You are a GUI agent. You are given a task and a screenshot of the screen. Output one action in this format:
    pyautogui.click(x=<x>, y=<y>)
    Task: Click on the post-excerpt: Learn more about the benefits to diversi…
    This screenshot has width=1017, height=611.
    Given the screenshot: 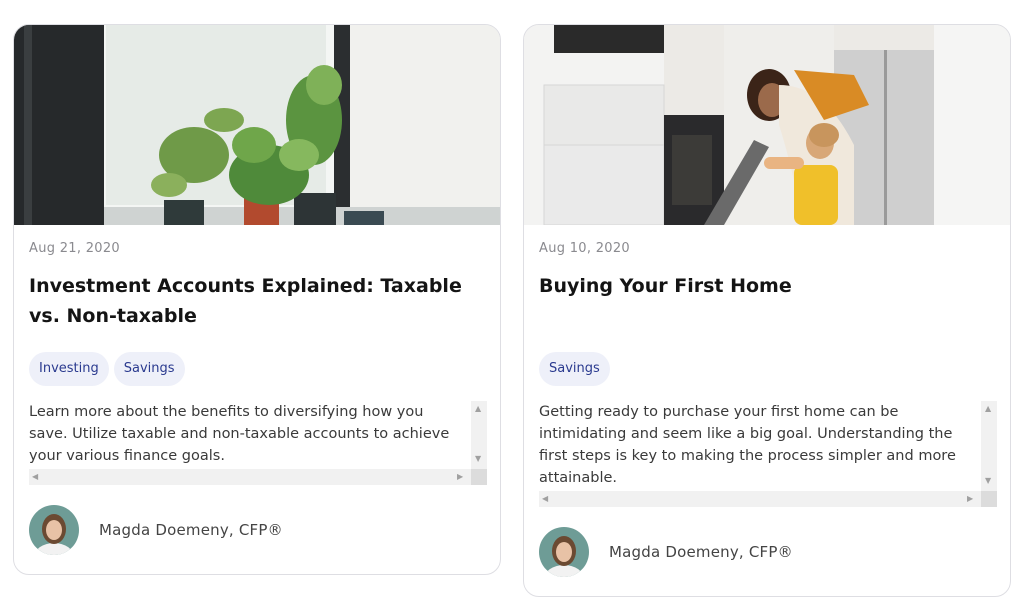 What is the action you would take?
    pyautogui.click(x=239, y=434)
    